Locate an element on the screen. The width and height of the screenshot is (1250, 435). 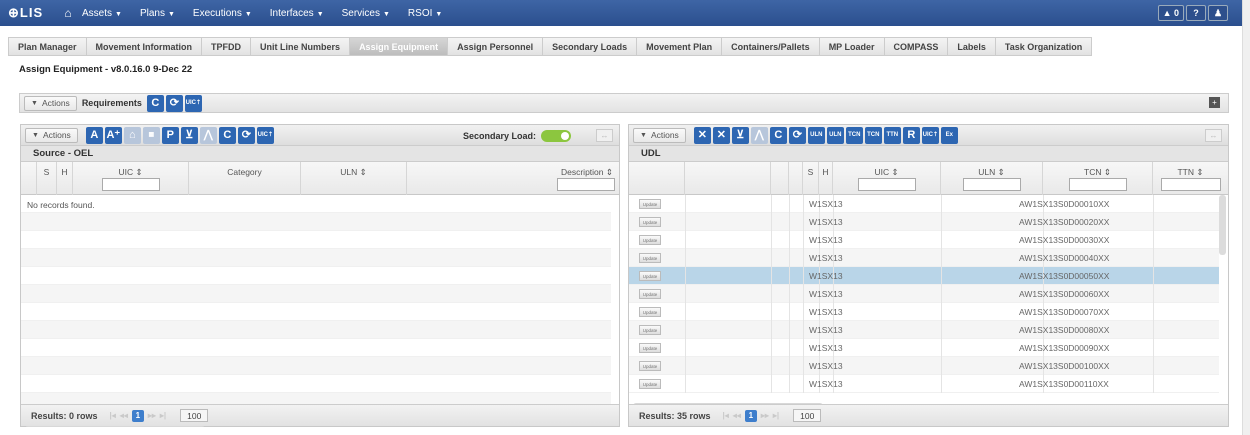
prev-page-icon: ◂◂ is located at coordinates (124, 415).